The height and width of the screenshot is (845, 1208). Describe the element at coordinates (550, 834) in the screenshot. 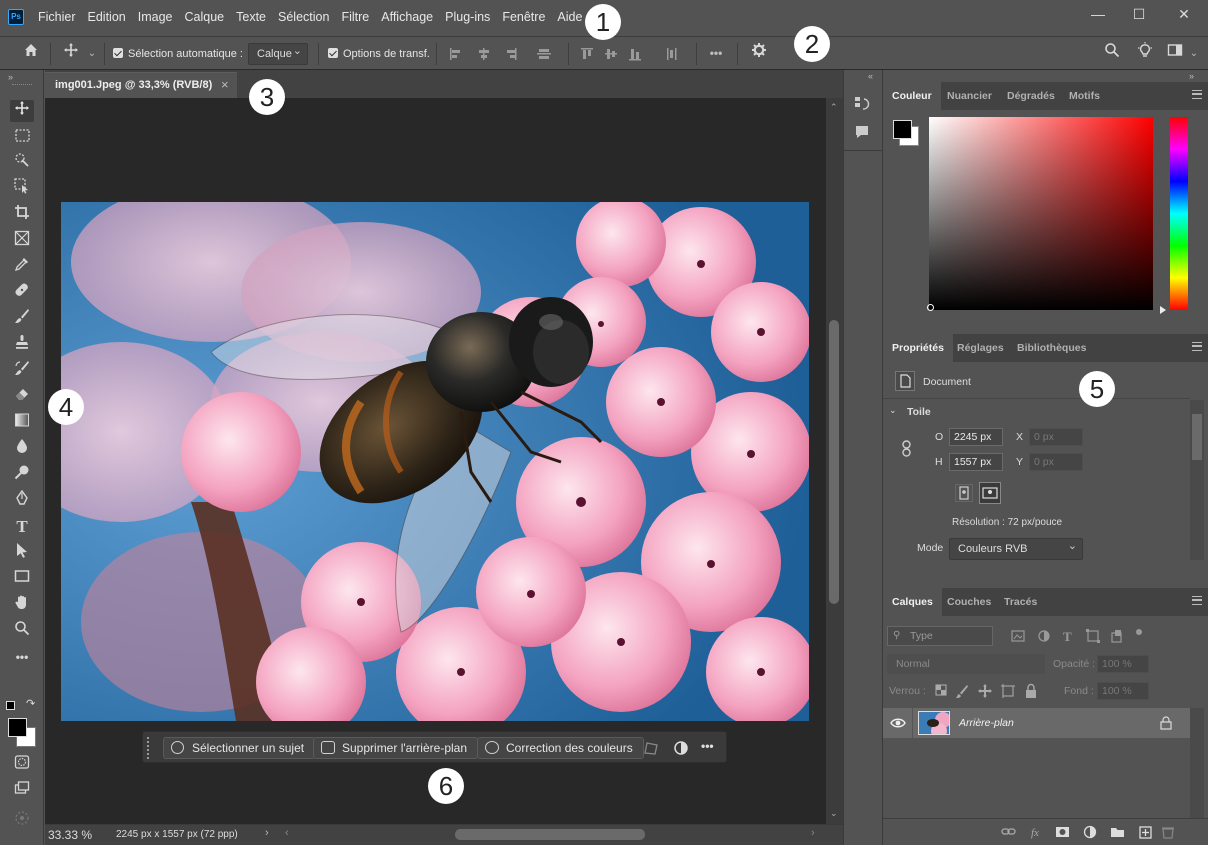

I see `horizontal-scroll-thumb` at that location.